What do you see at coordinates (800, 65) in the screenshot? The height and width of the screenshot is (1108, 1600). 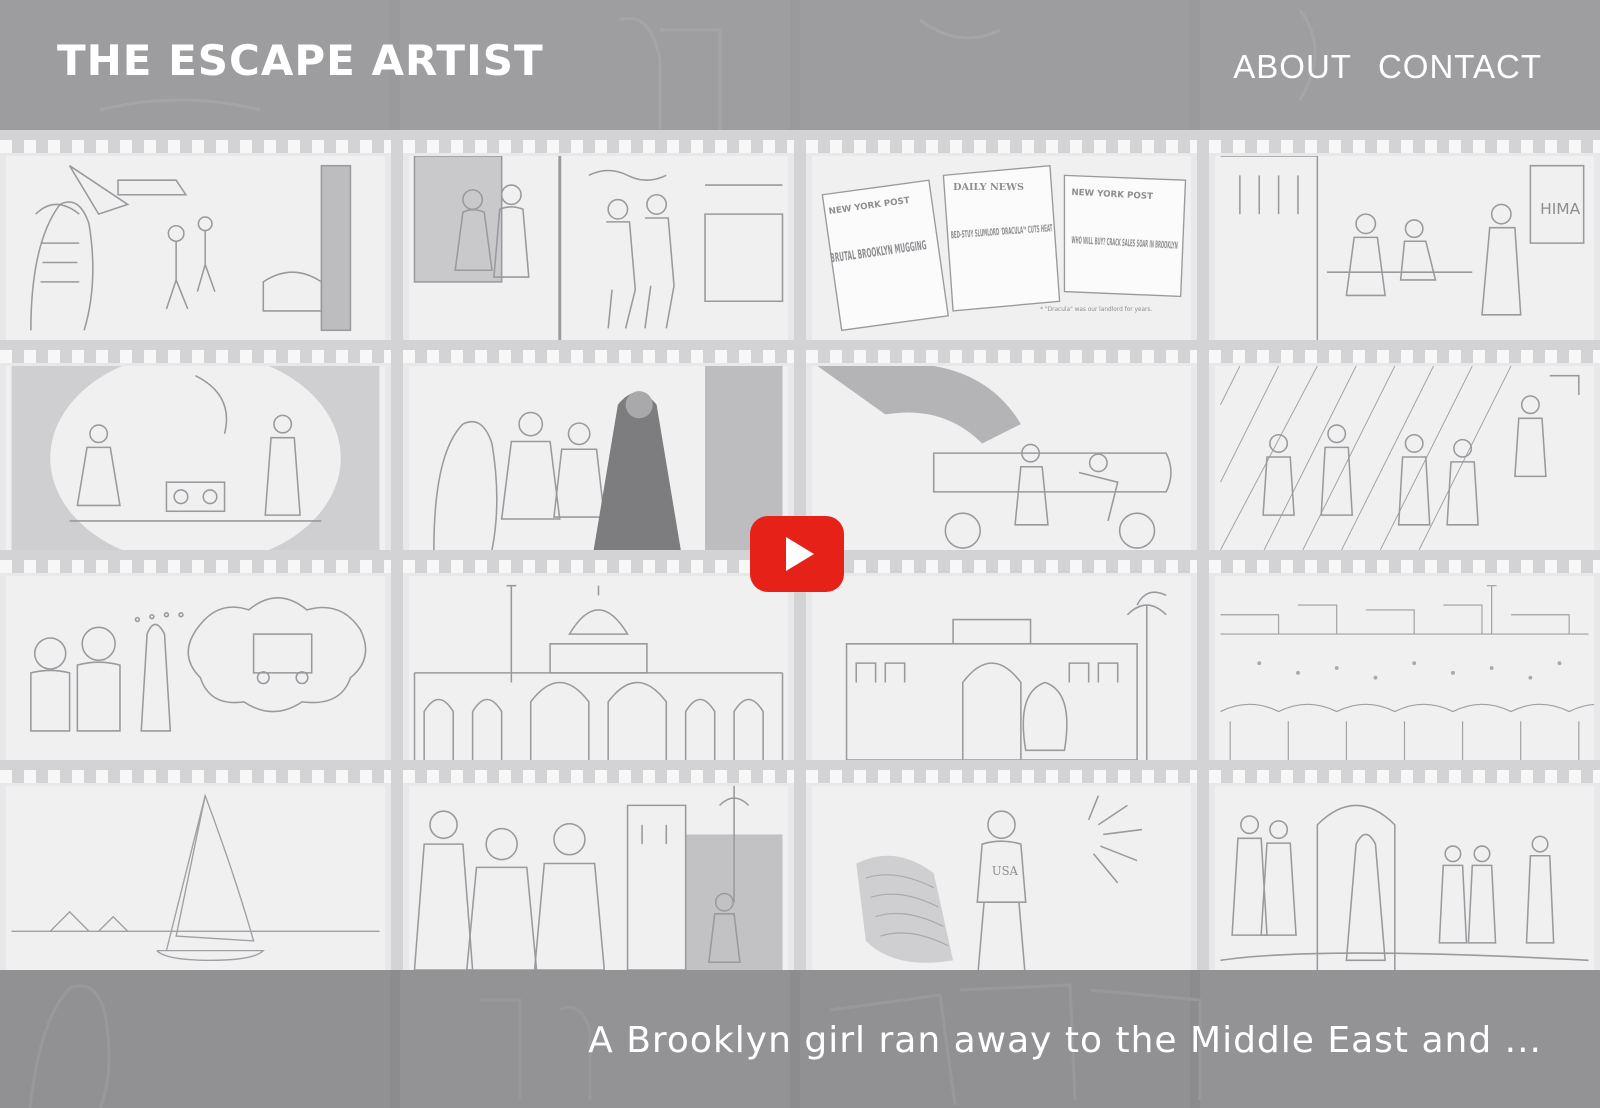 I see `site-header: THE ESCAPE ARTIST ABOUT CONTACT` at bounding box center [800, 65].